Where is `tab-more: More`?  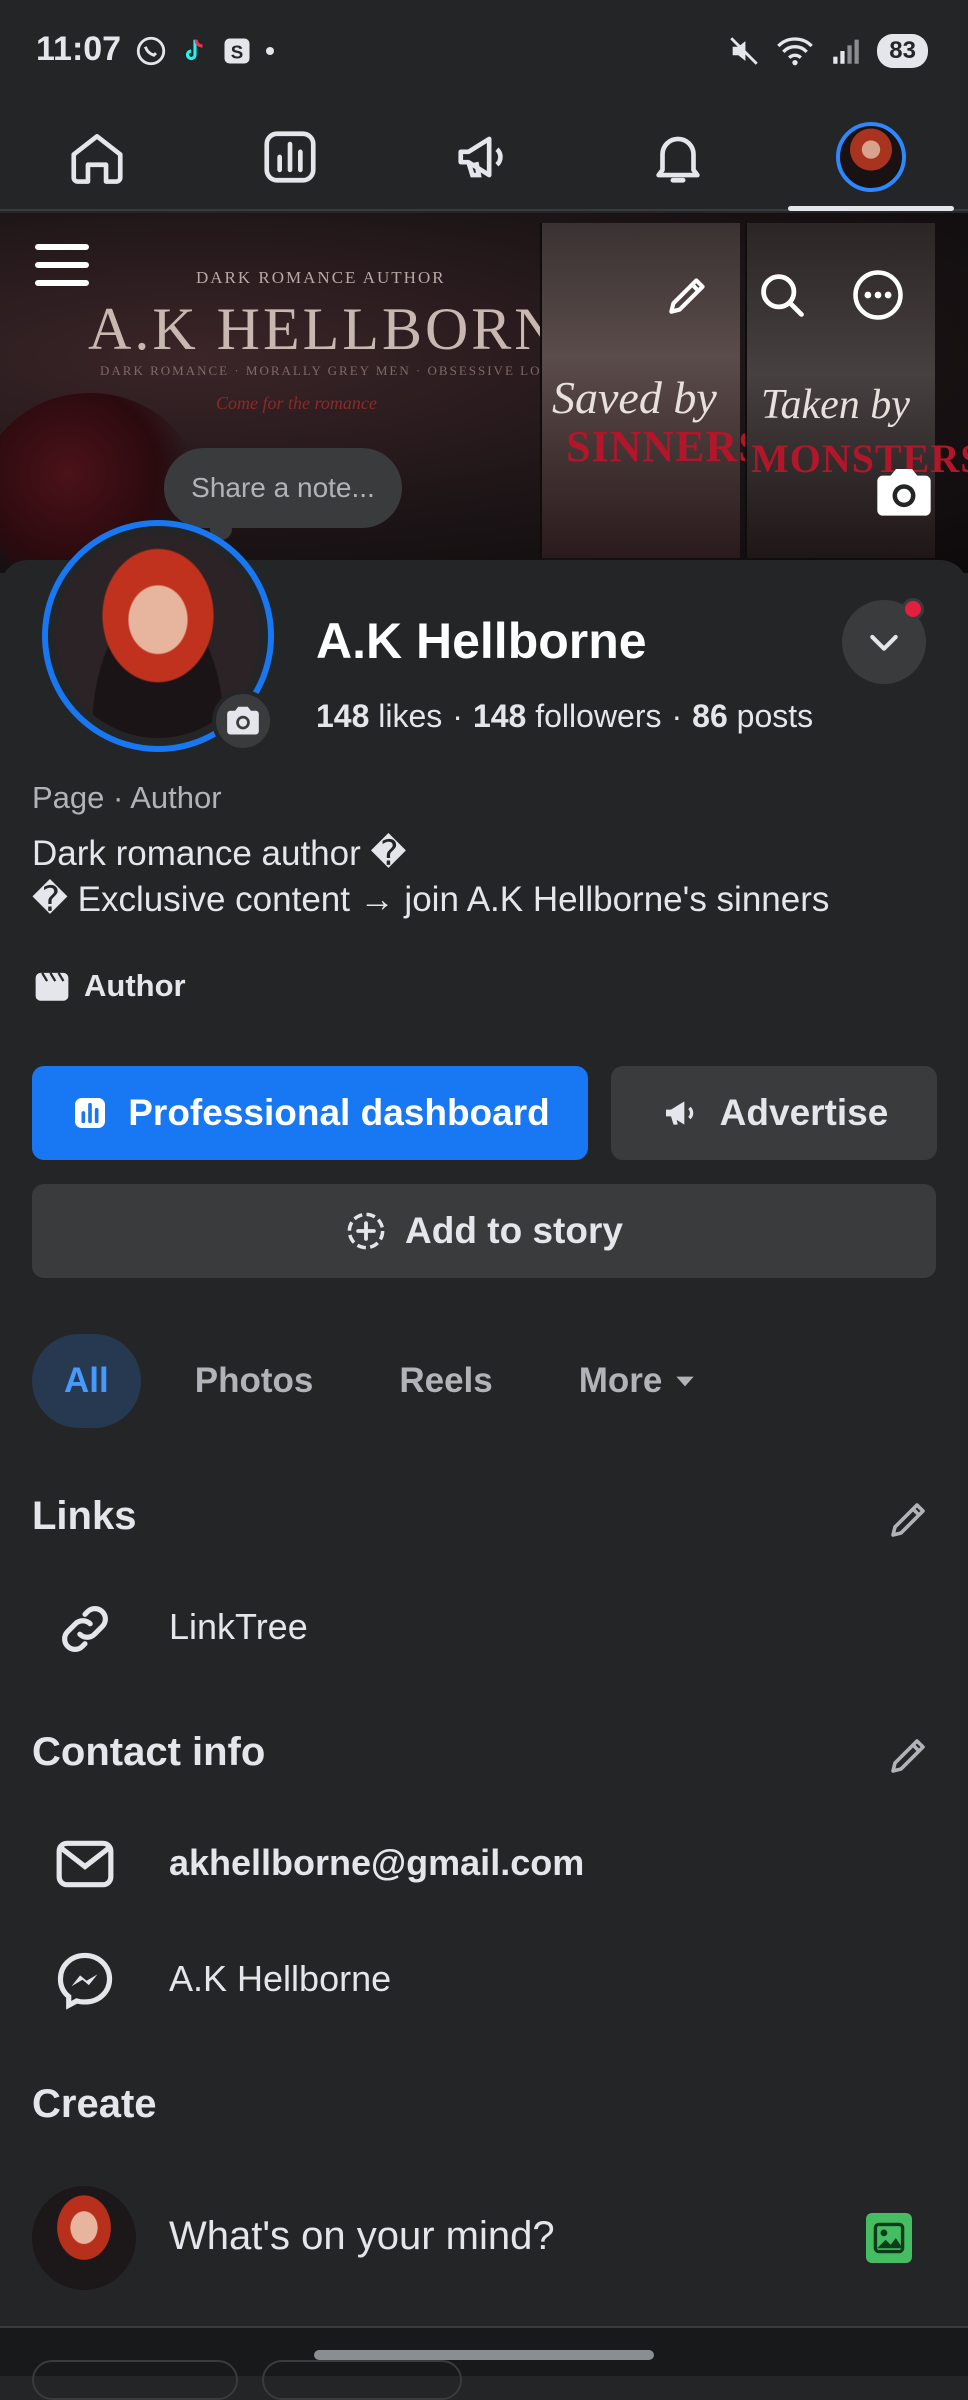 tab-more: More is located at coordinates (639, 1381).